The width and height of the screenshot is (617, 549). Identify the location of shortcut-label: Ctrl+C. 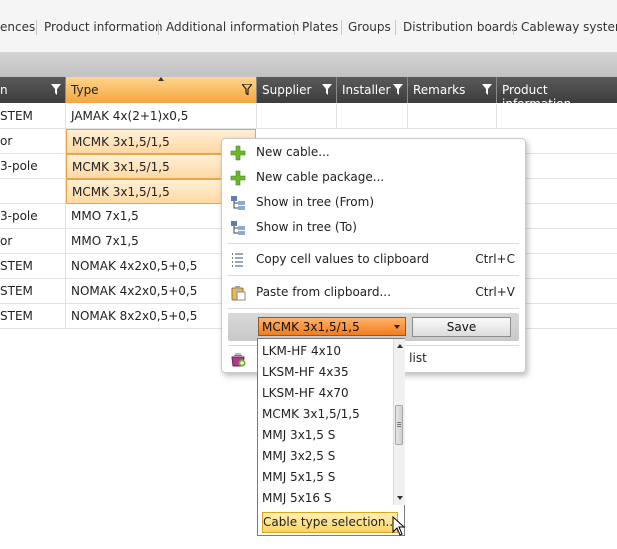
(495, 259).